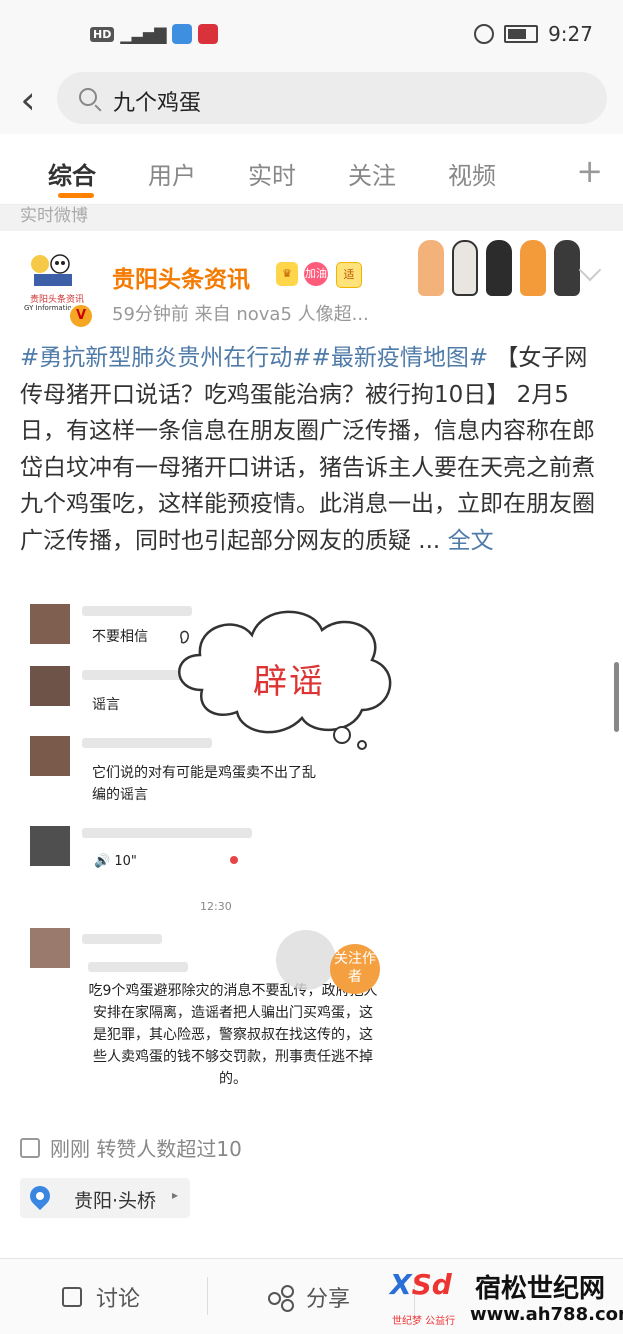  I want to click on back-arrow-icon: ‹, so click(28, 100).